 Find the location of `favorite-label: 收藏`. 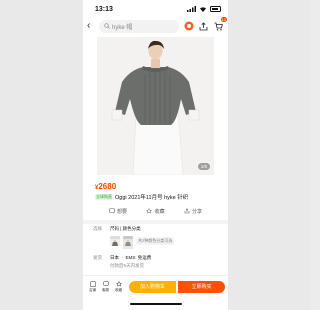

favorite-label: 收藏 is located at coordinates (159, 211).